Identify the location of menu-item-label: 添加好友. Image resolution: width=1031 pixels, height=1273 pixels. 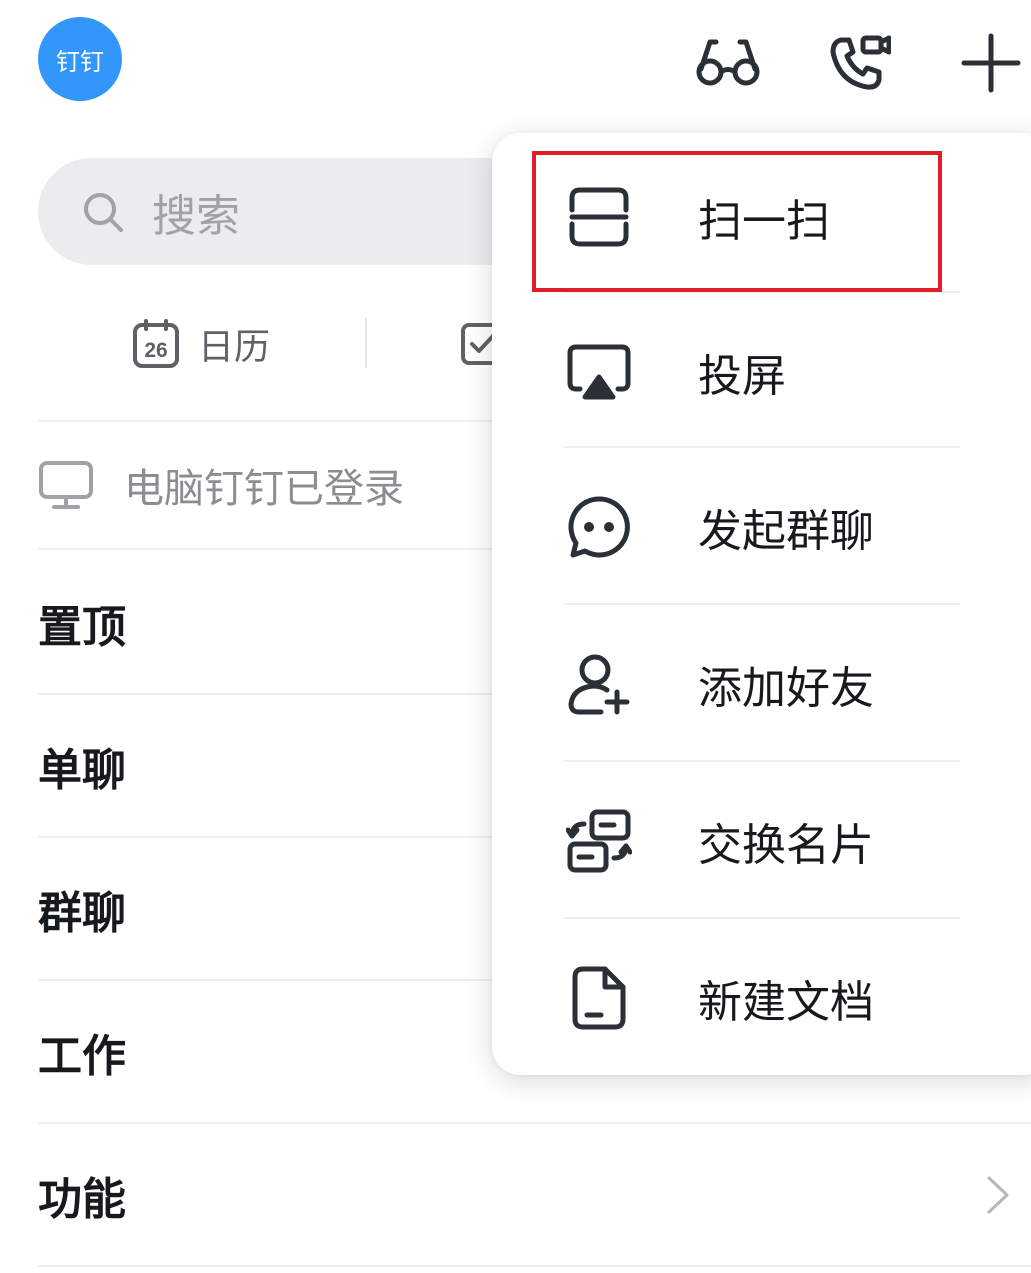
(786, 688).